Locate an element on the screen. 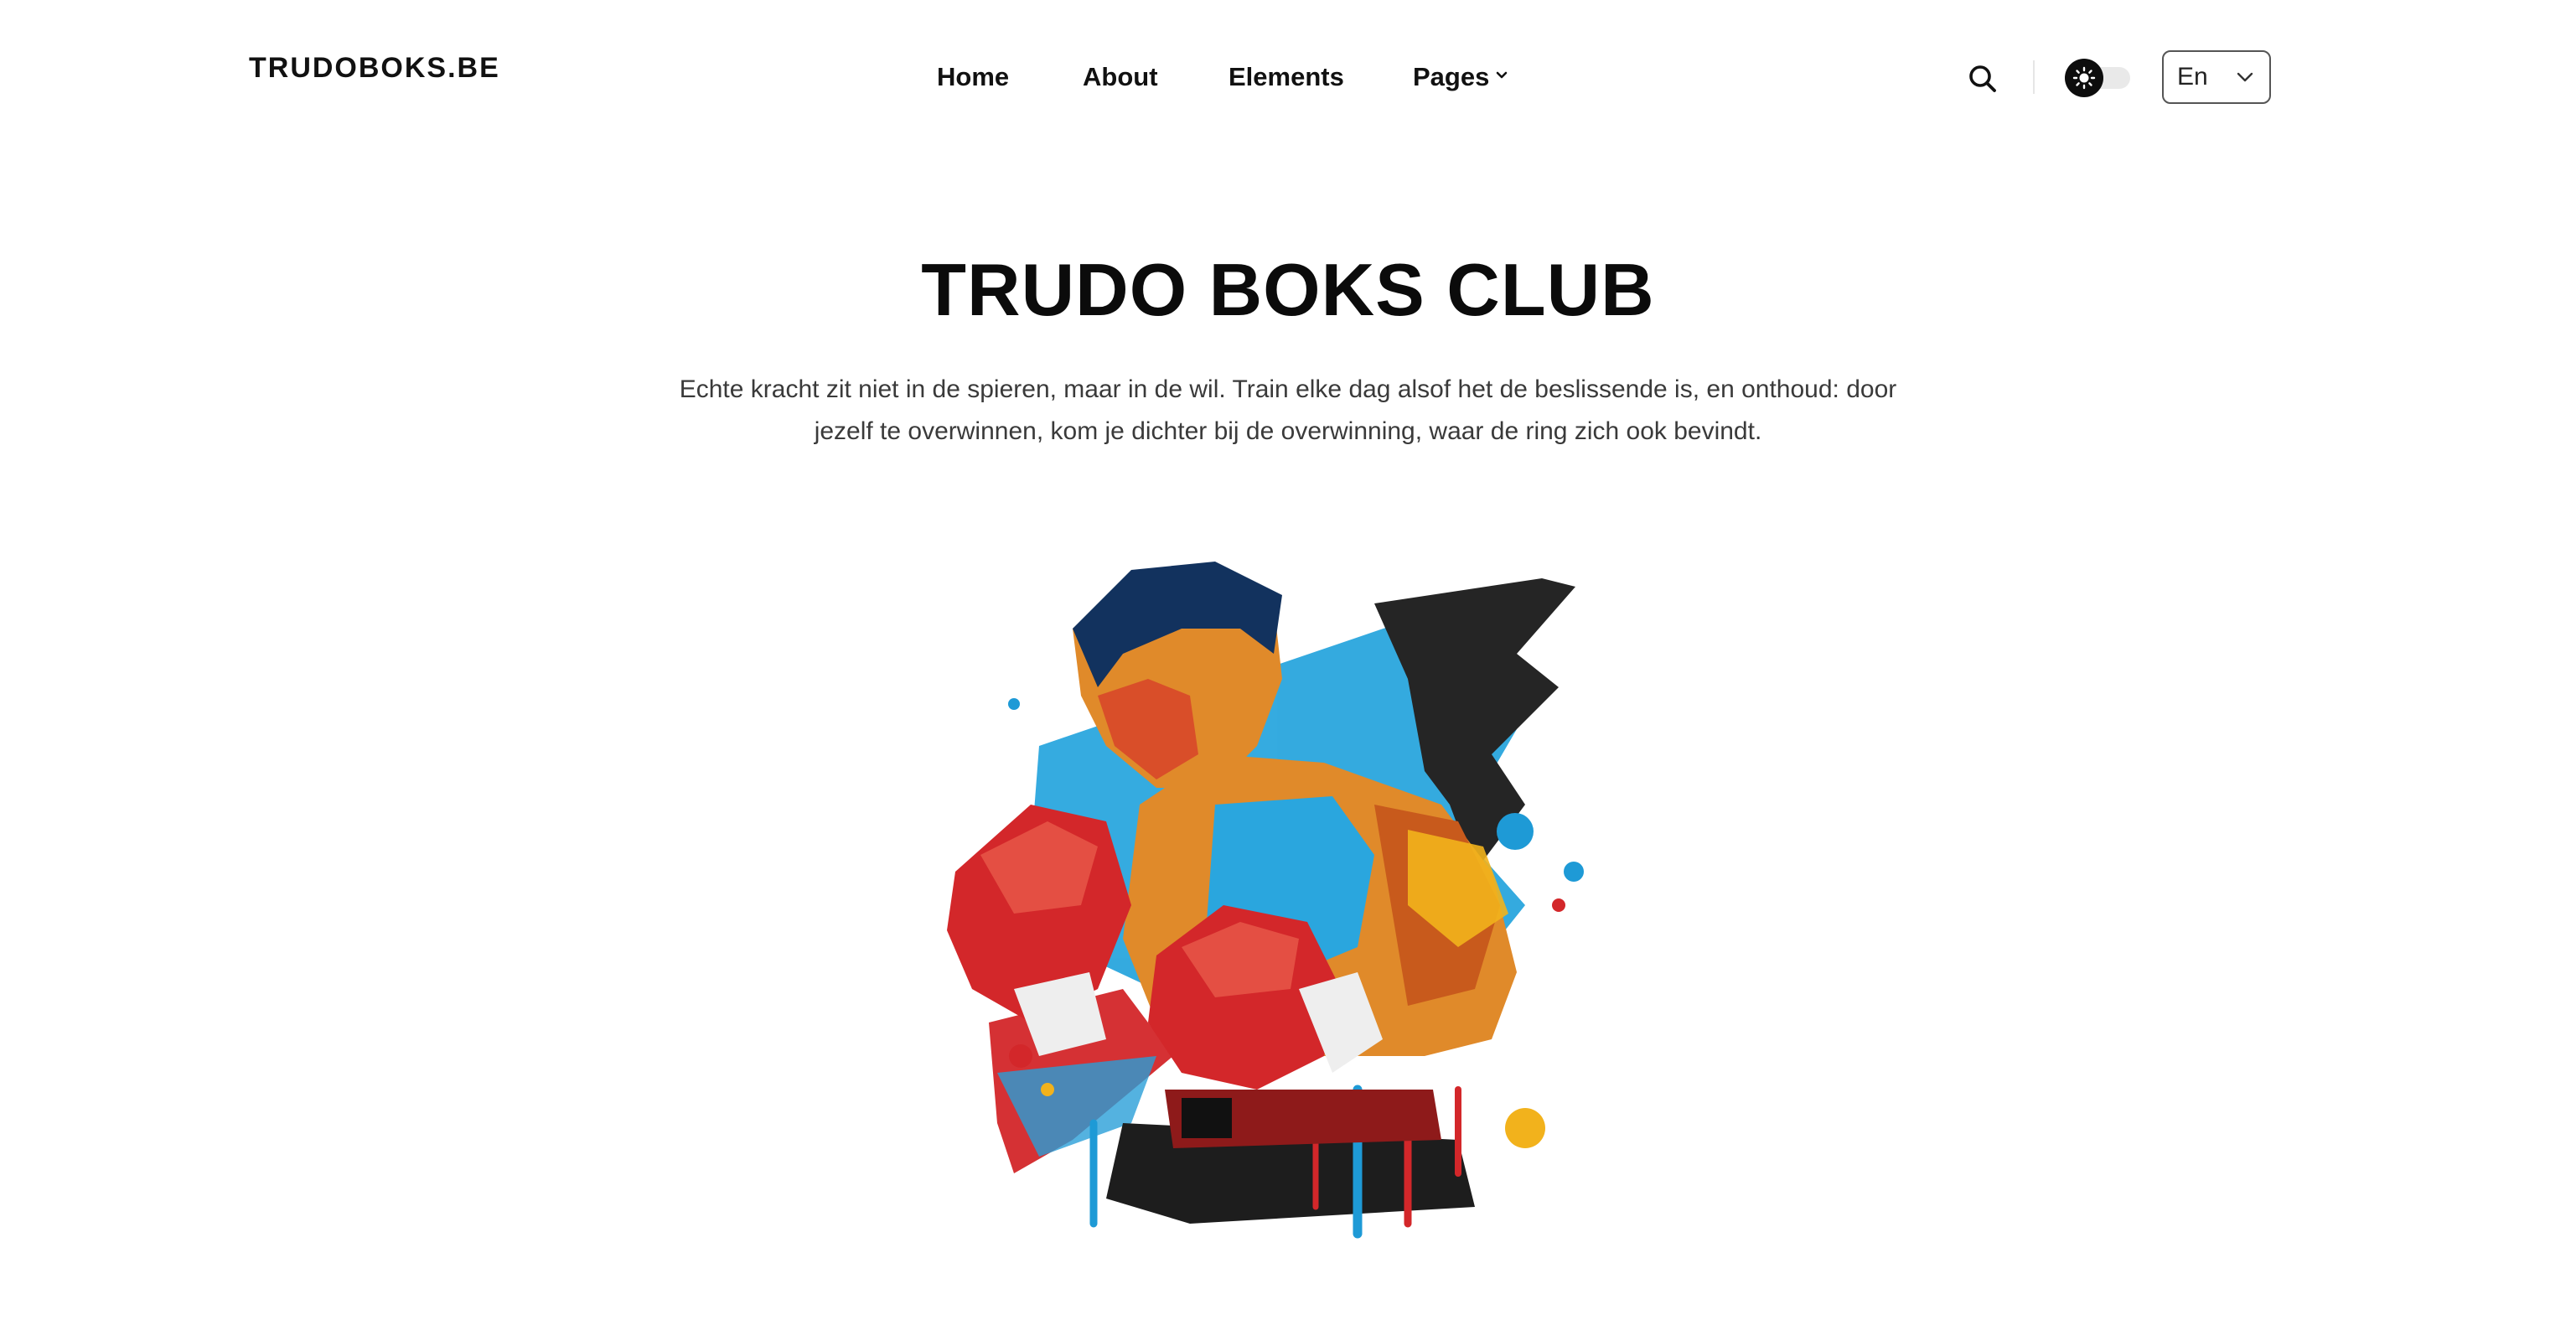 The image size is (2576, 1341). language-select: En is located at coordinates (2216, 77).